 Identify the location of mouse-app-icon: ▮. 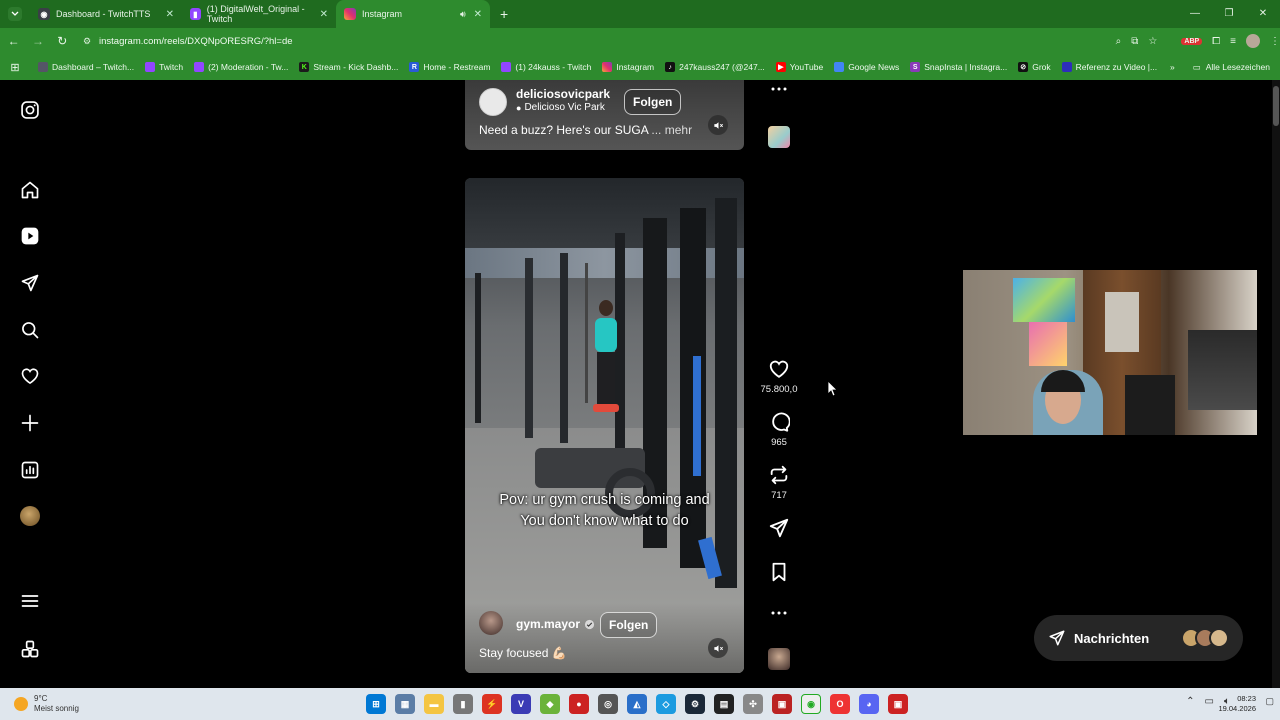
(463, 704).